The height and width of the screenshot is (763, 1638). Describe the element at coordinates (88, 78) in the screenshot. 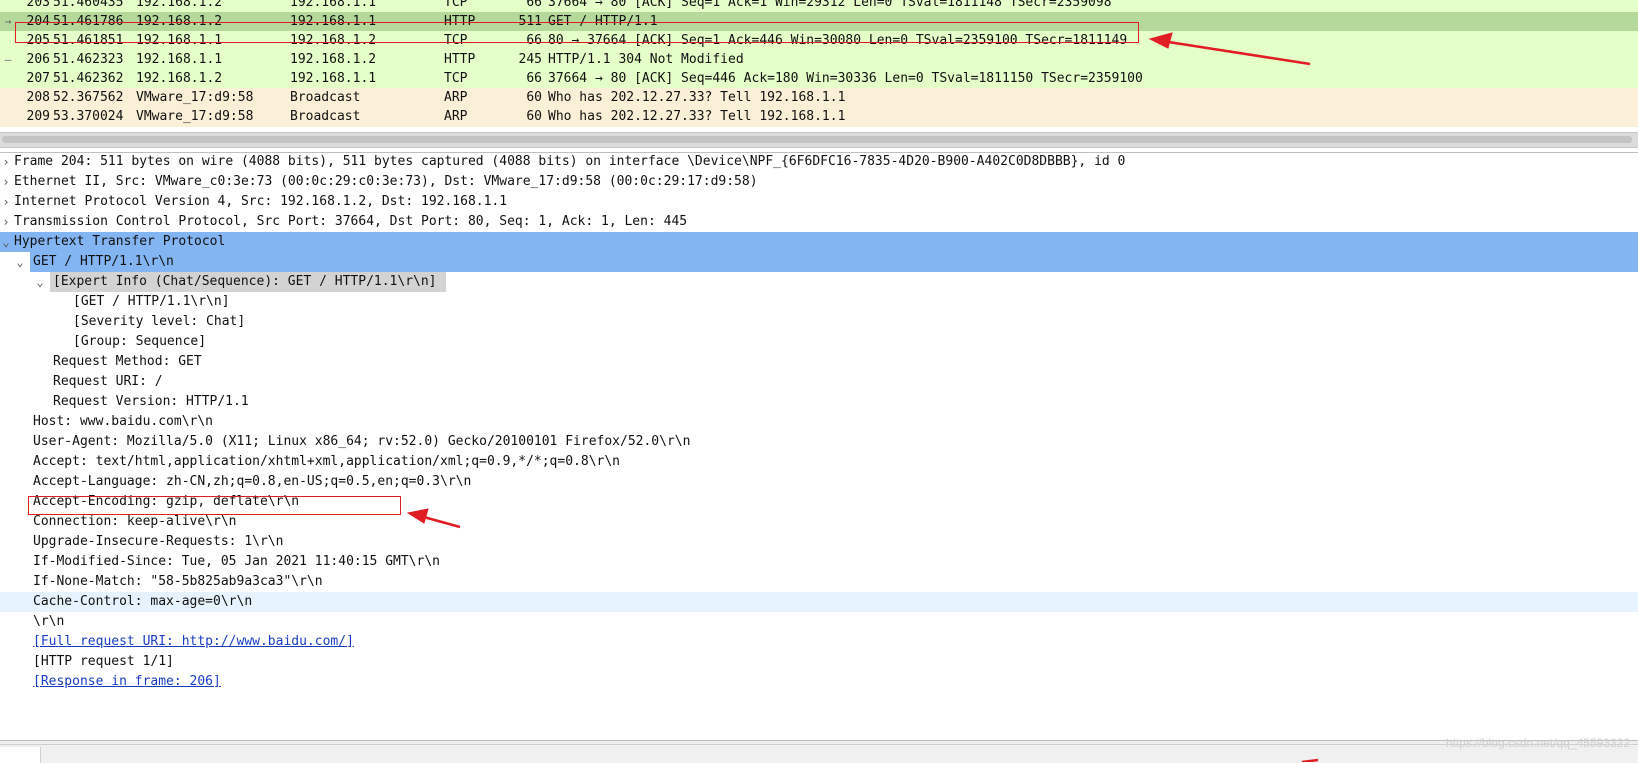

I see `packet-time: 51.462362` at that location.